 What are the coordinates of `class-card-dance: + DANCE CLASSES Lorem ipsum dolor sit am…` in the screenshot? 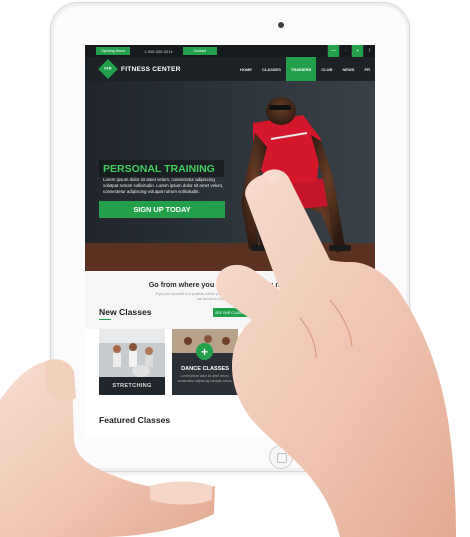 It's located at (205, 362).